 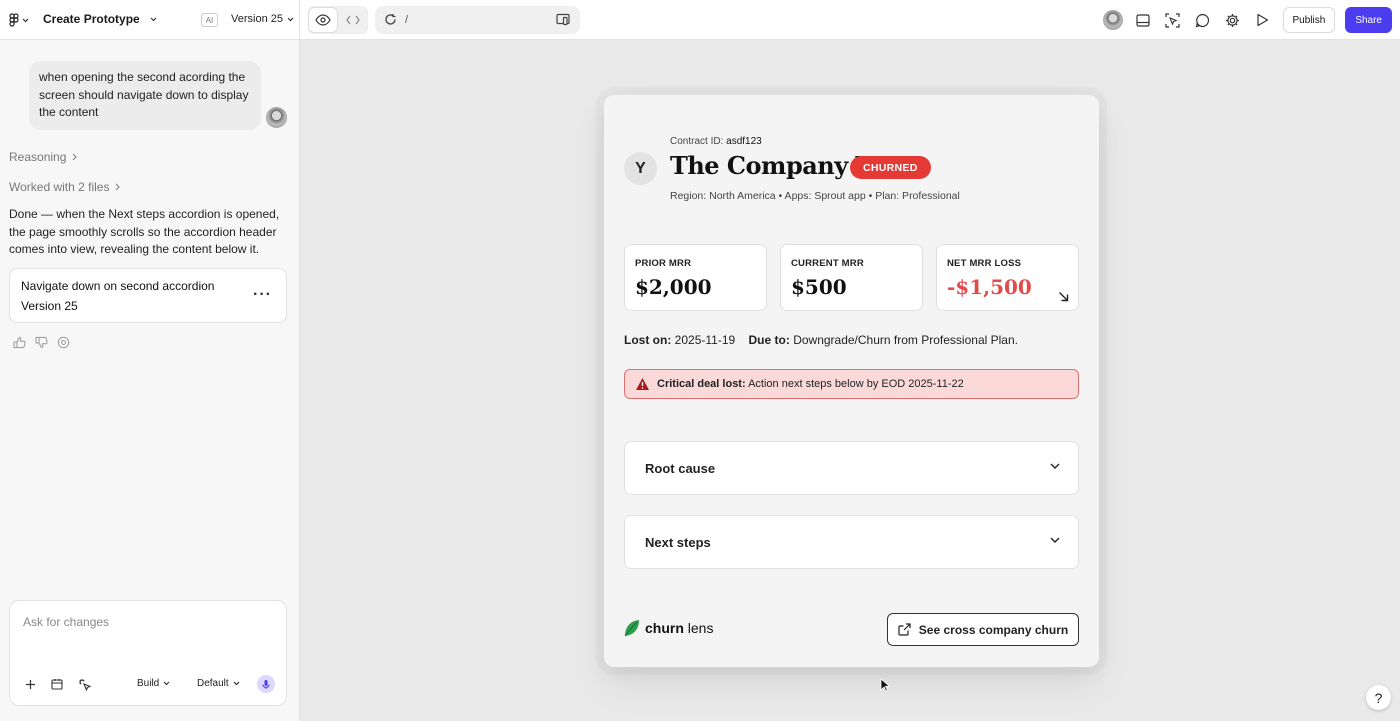 What do you see at coordinates (631, 628) in the screenshot?
I see `leaf-logo-icon` at bounding box center [631, 628].